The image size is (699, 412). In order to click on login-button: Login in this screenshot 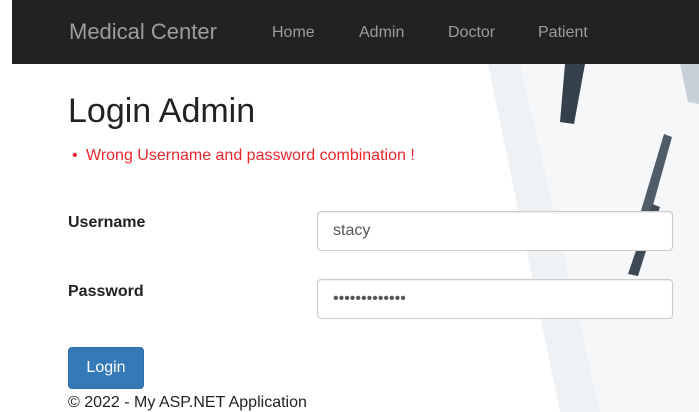, I will do `click(106, 368)`.